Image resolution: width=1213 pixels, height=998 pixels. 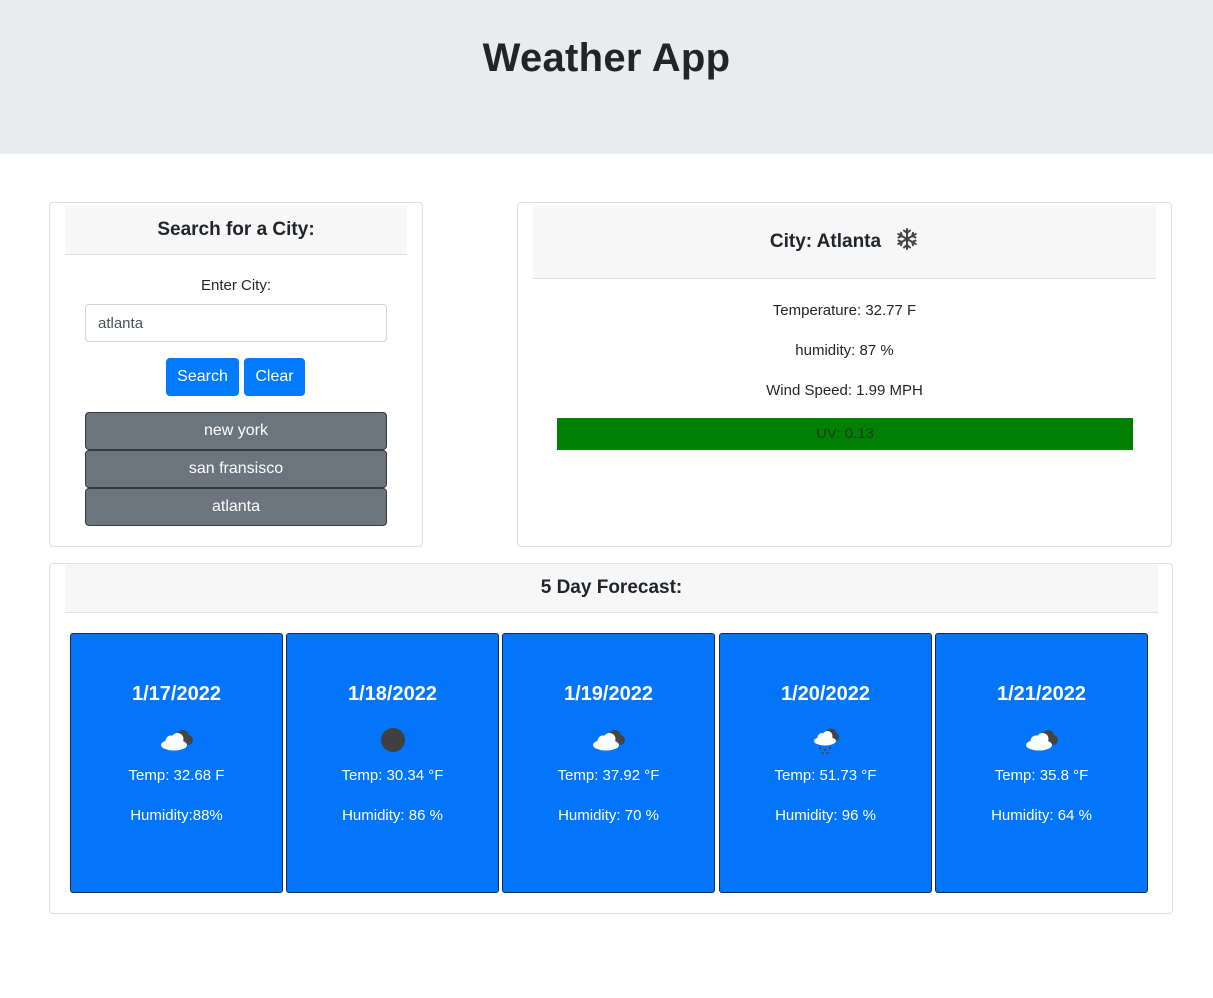 What do you see at coordinates (176, 694) in the screenshot?
I see `forecast-date: 1/17/2022` at bounding box center [176, 694].